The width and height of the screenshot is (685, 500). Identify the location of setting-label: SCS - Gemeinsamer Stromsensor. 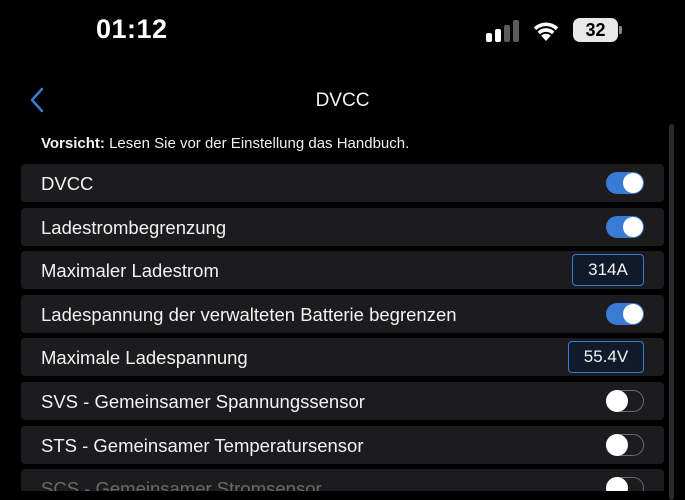
(181, 485).